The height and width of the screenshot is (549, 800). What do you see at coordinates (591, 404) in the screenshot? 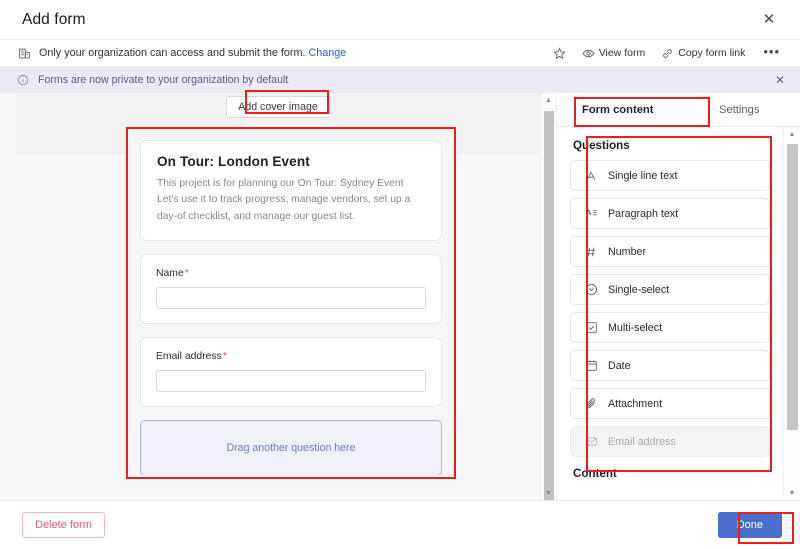
I see `paperclip-icon` at bounding box center [591, 404].